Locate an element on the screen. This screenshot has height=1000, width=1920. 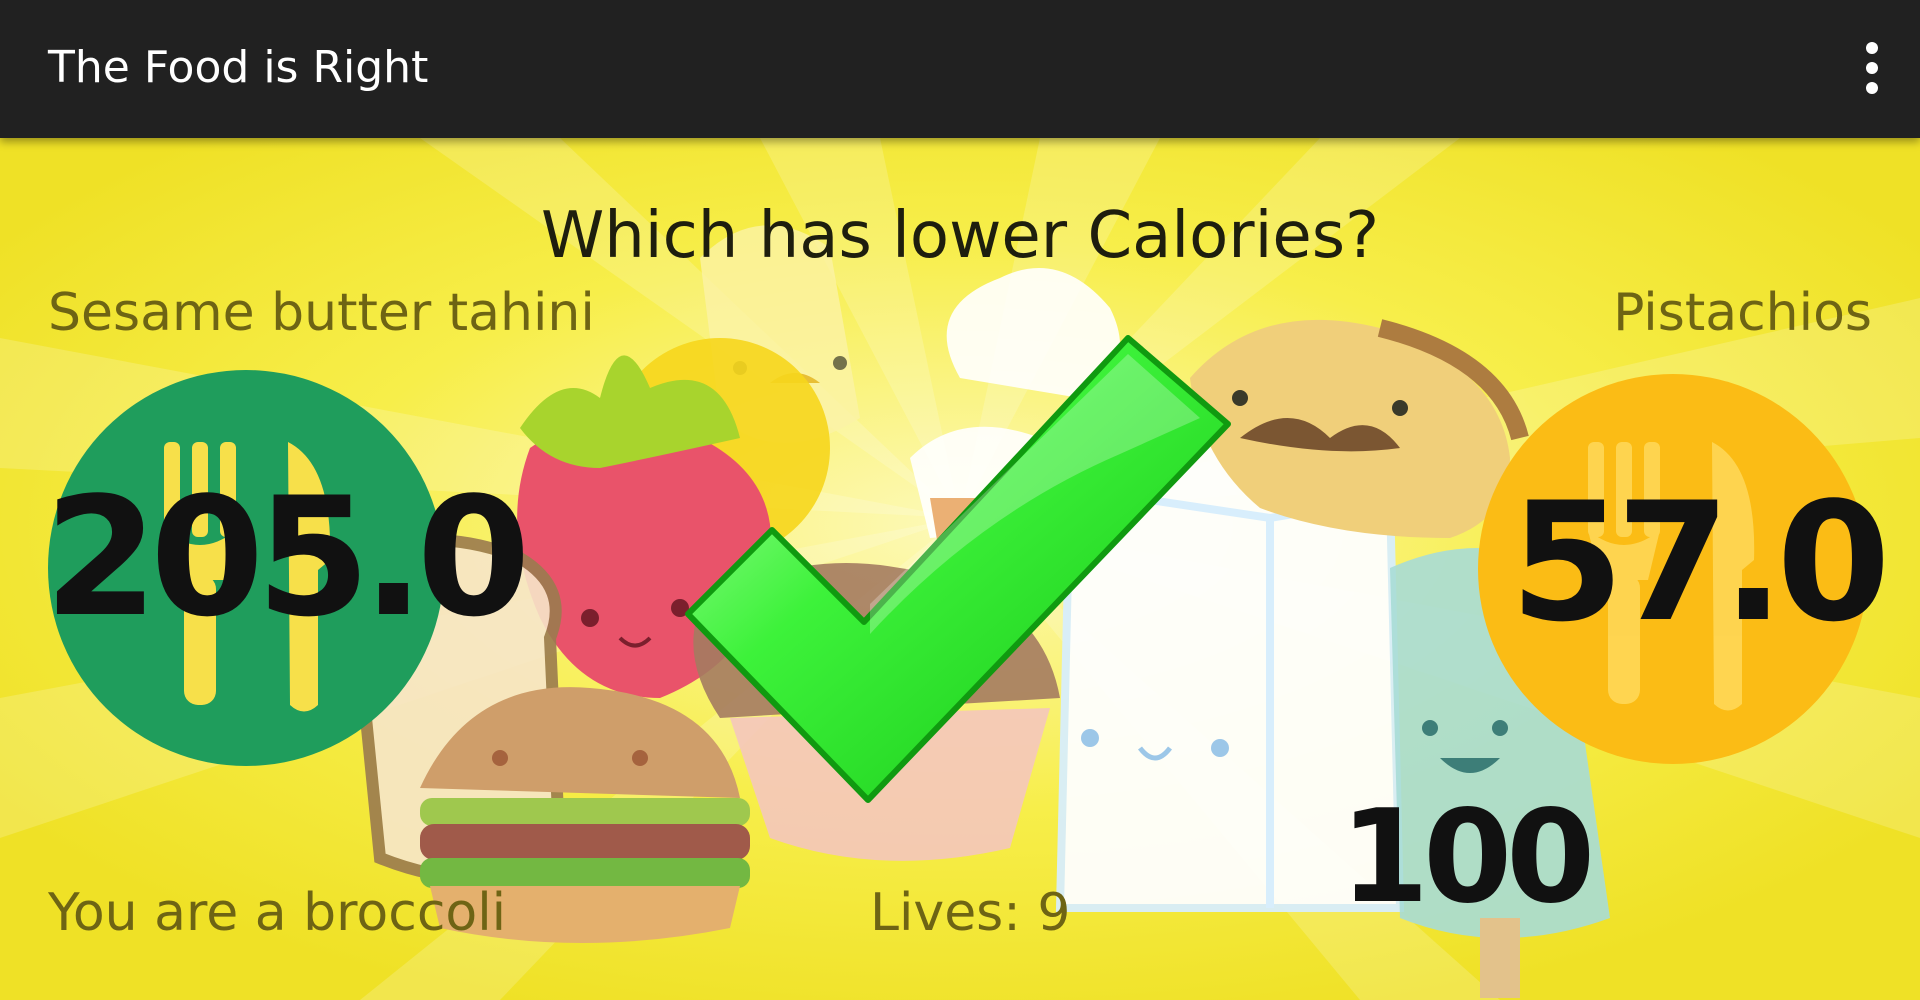
overflow-menu-icon is located at coordinates (1872, 68).